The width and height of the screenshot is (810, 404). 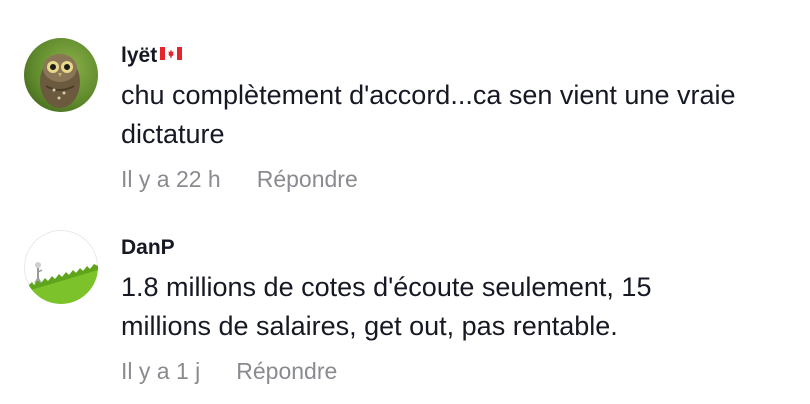 I want to click on grass-avatar-image, so click(x=61, y=267).